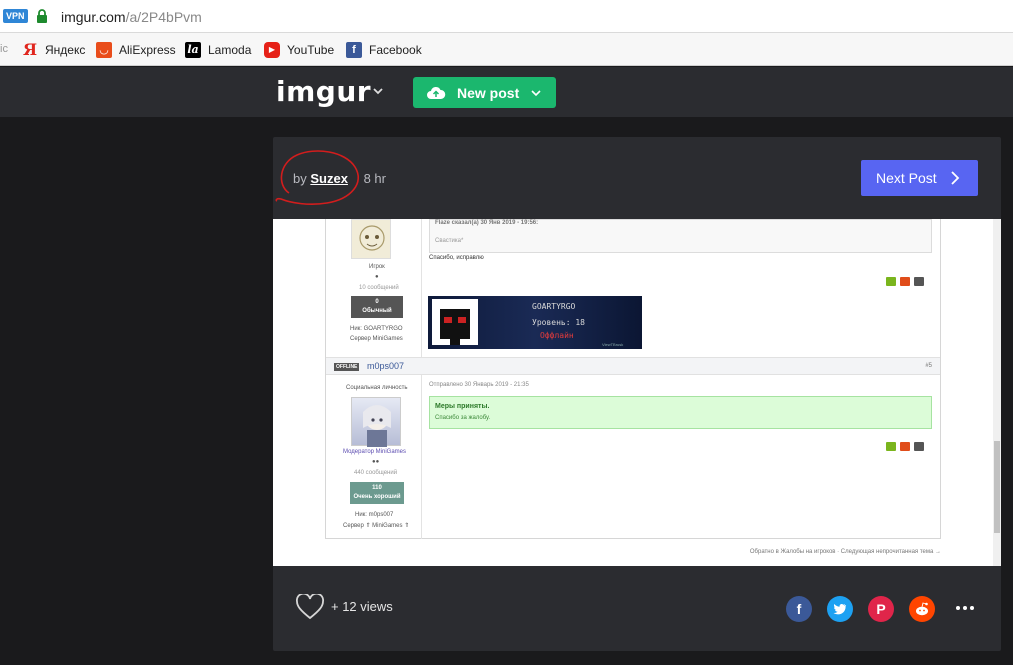  Describe the element at coordinates (377, 302) in the screenshot. I see `rep-value: 0` at that location.